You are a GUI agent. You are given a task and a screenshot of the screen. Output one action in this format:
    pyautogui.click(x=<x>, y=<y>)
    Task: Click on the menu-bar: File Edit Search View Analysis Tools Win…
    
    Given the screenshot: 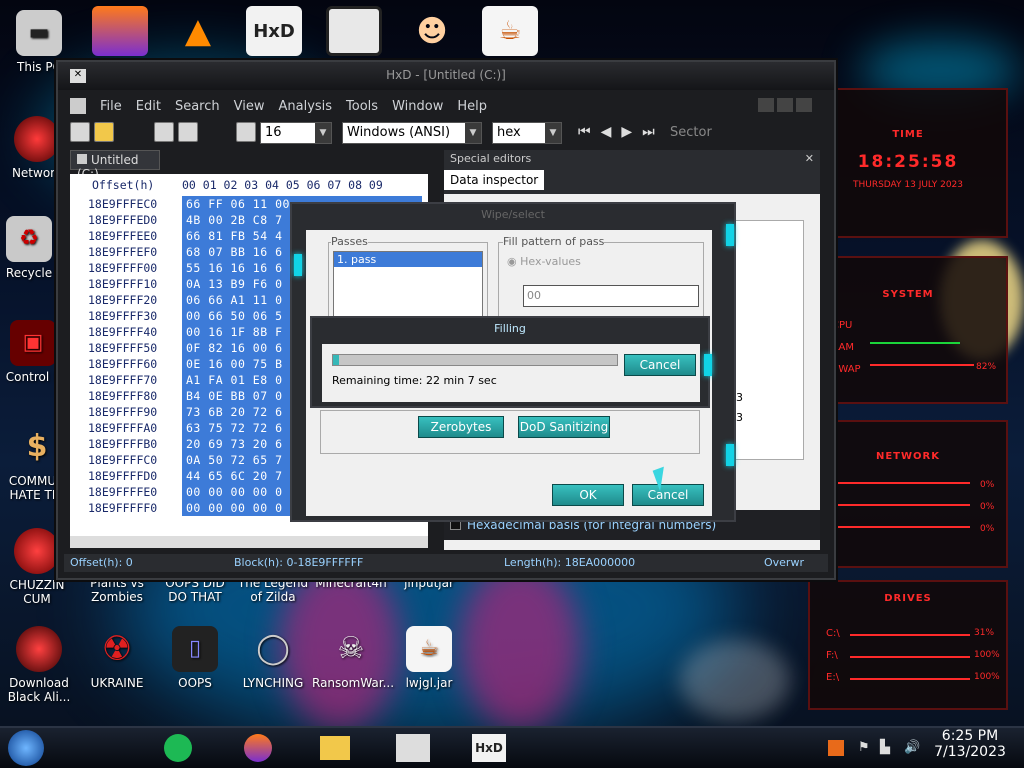 What is the action you would take?
    pyautogui.click(x=278, y=106)
    